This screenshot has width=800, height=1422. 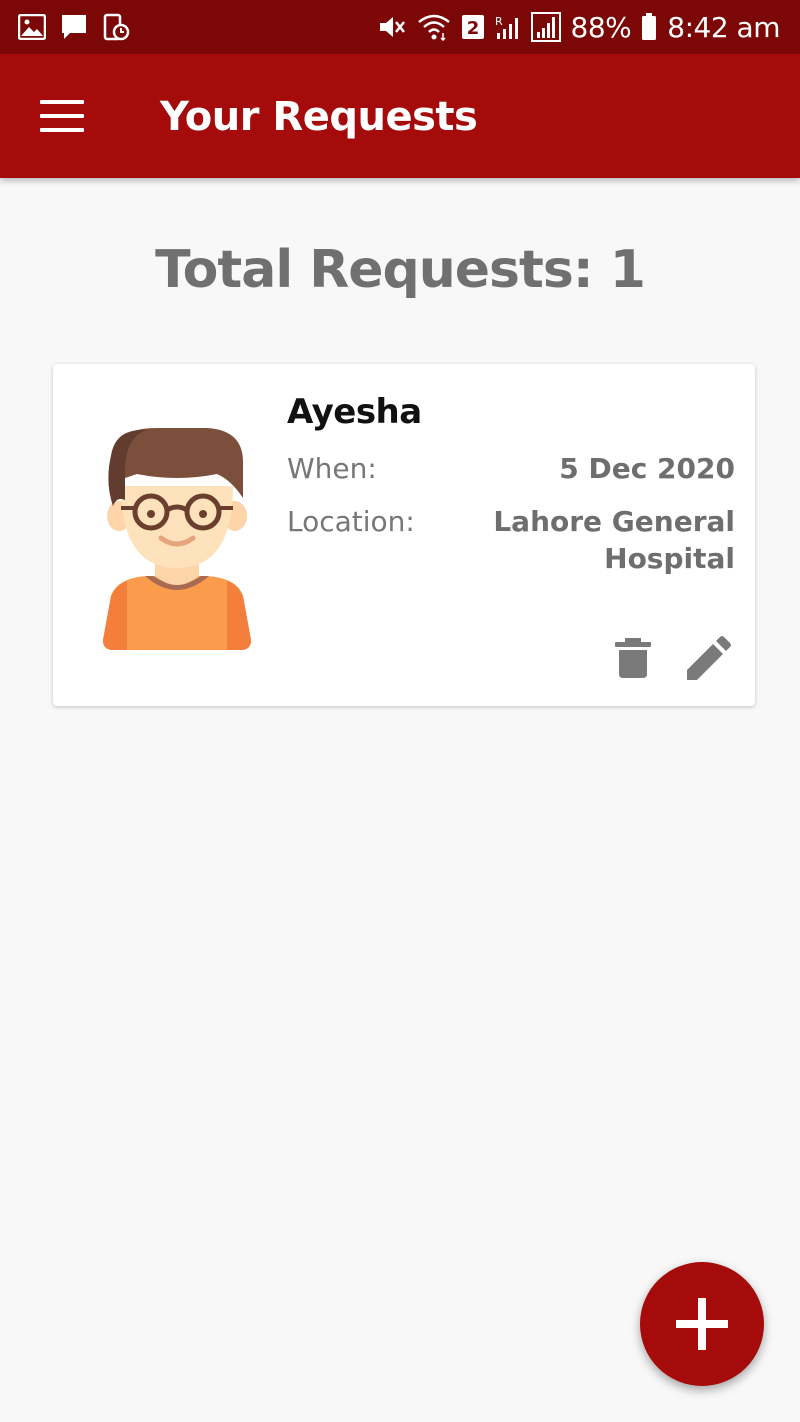 I want to click on clock: 8:42 am, so click(x=723, y=27).